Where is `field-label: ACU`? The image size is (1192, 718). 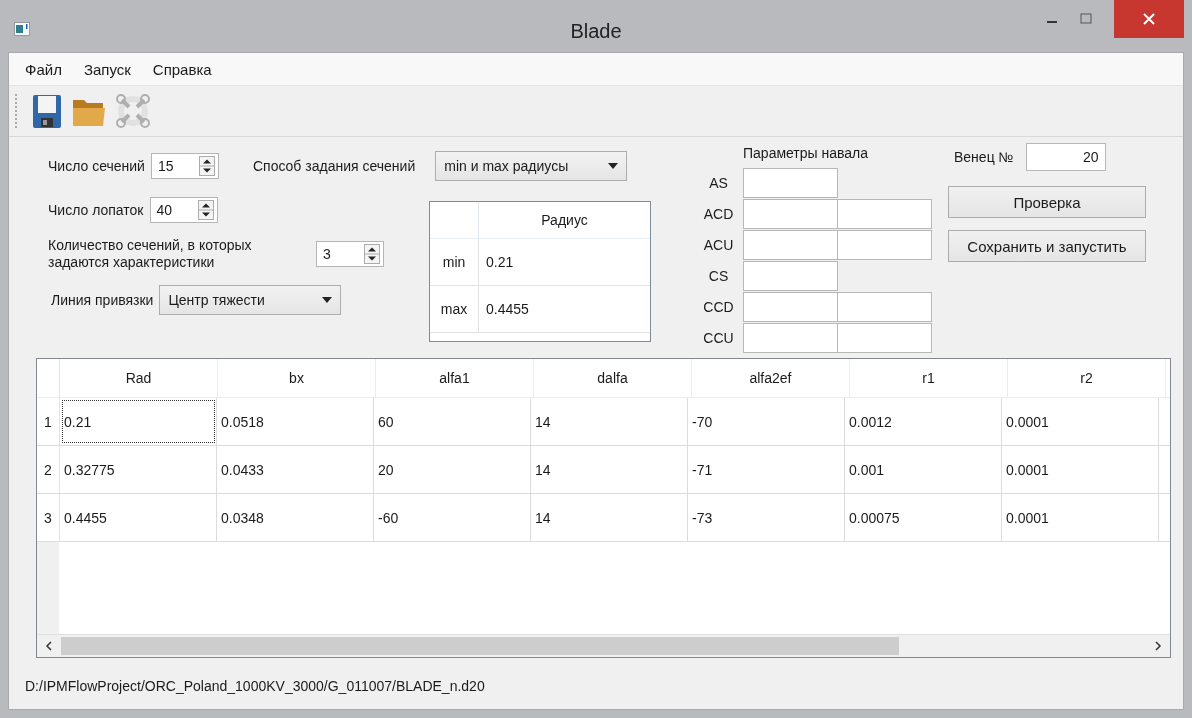
field-label: ACU is located at coordinates (718, 244).